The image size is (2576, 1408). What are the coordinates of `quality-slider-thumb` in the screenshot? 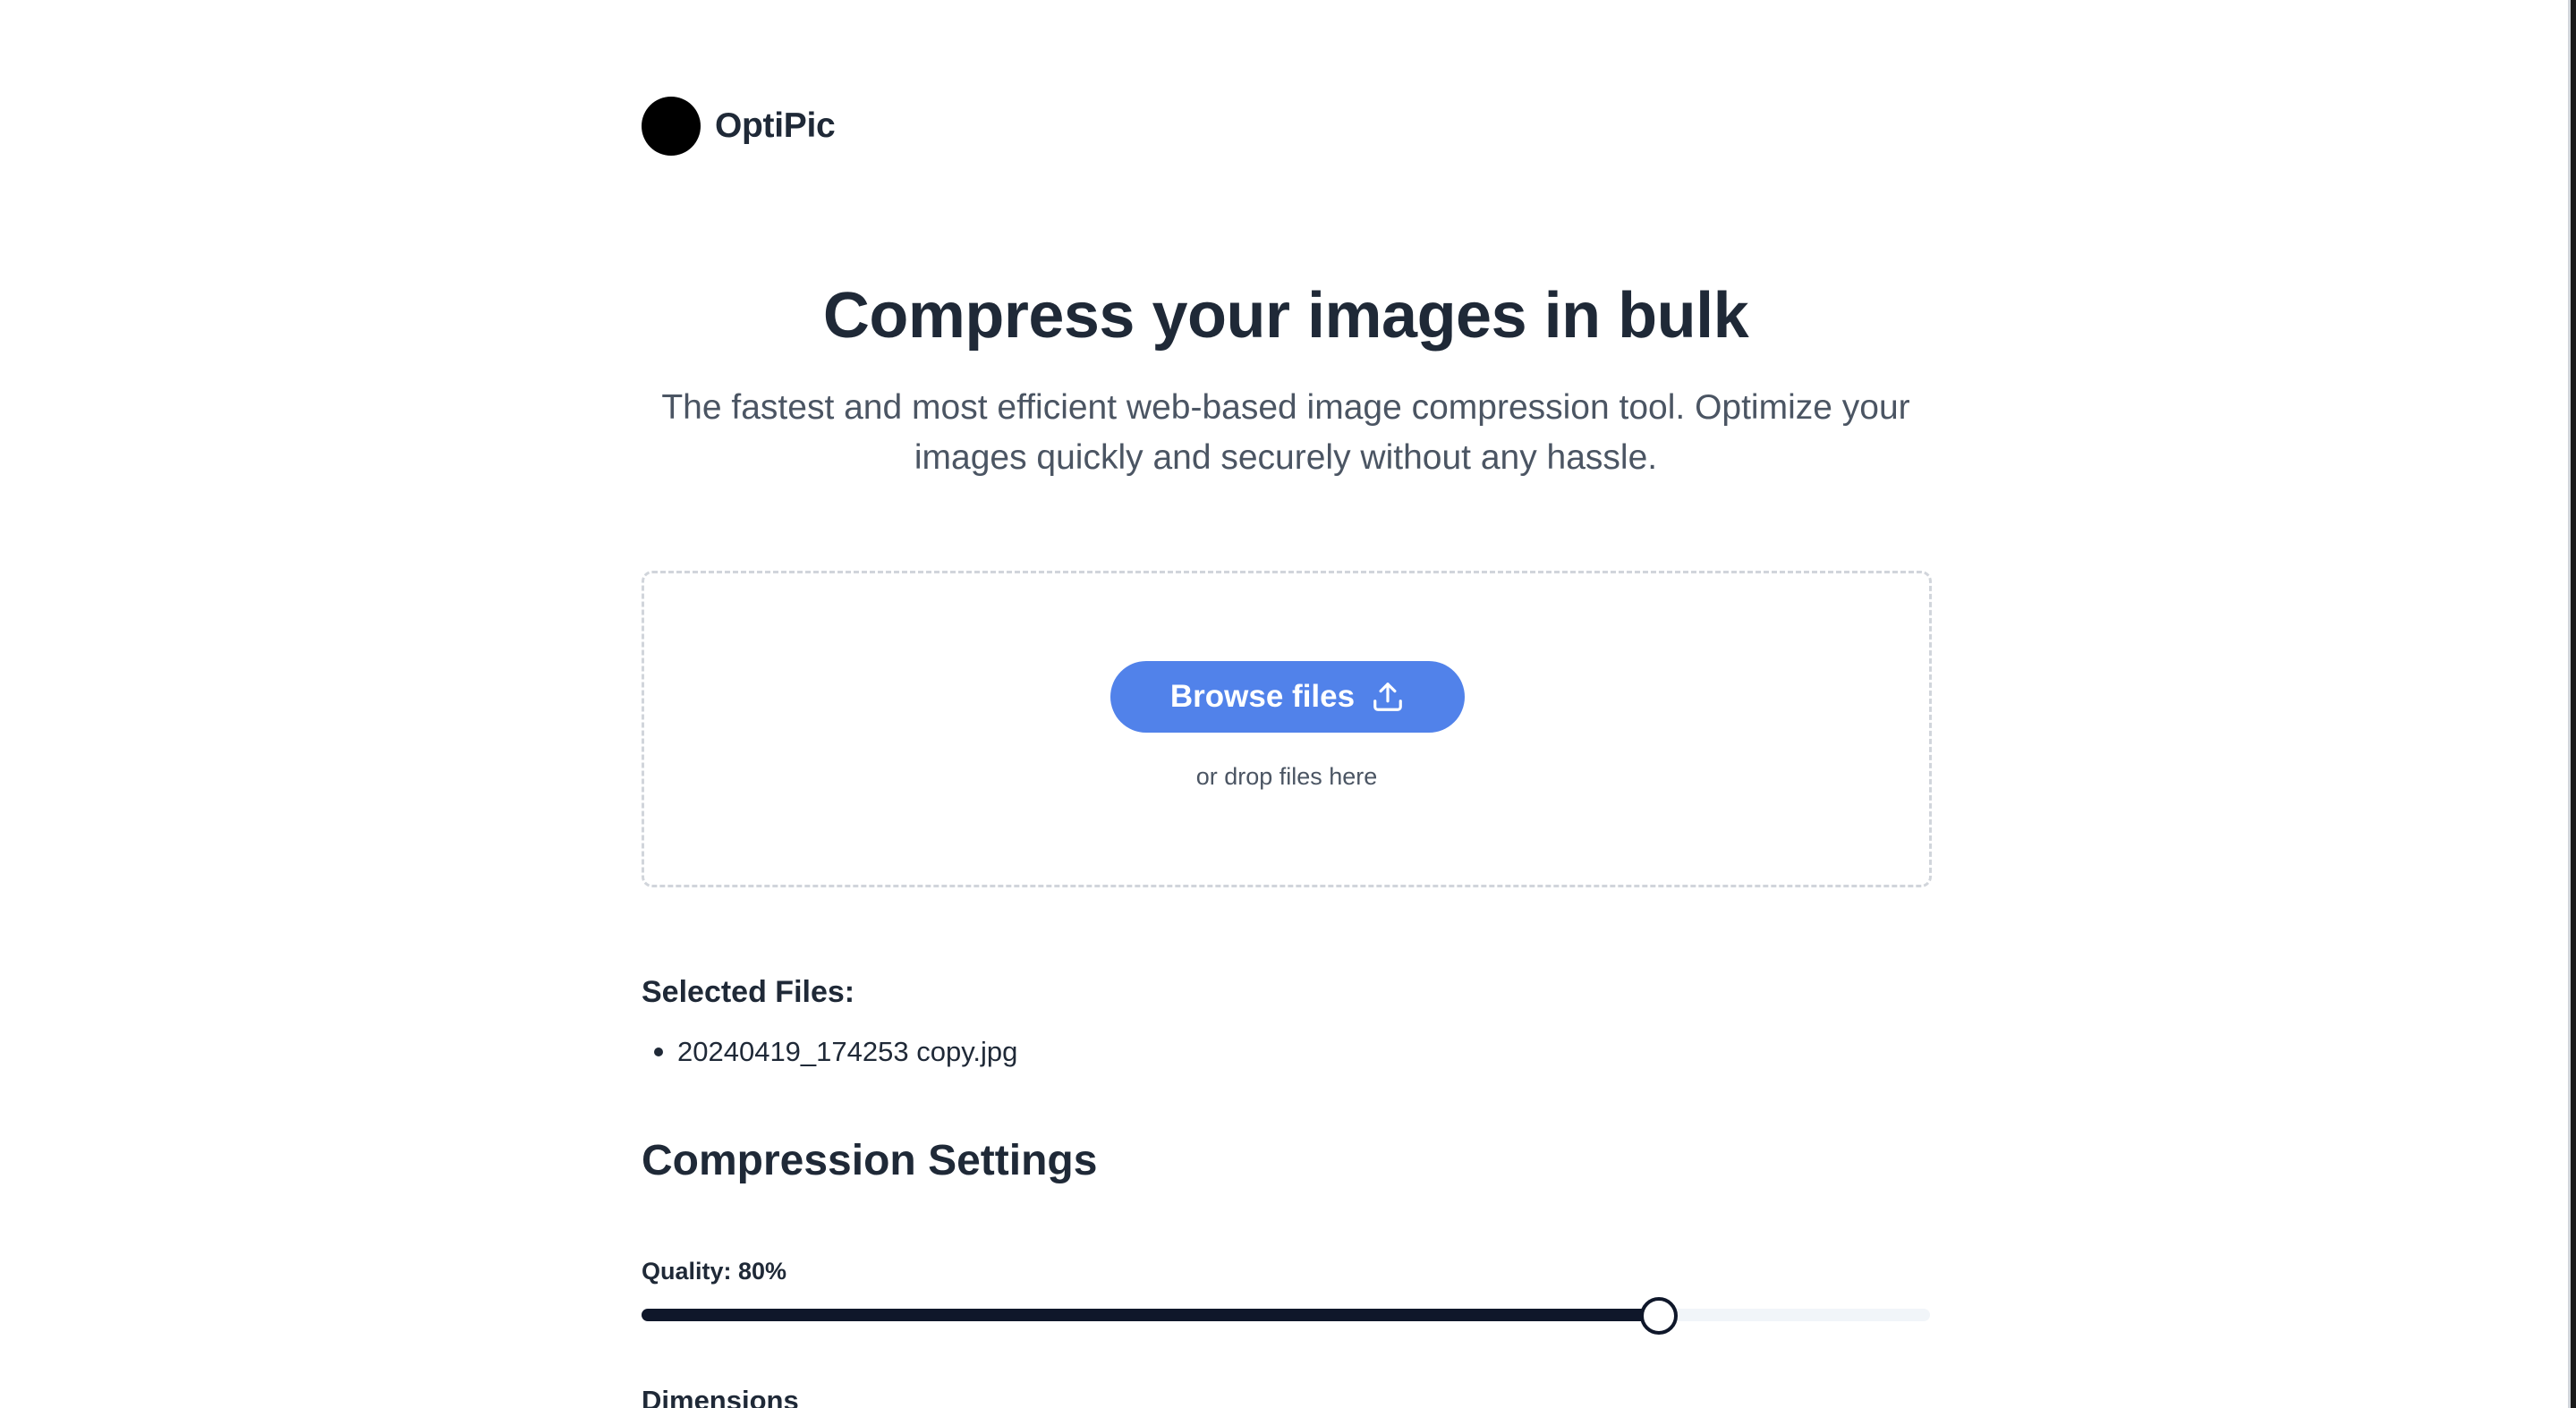 It's located at (1659, 1316).